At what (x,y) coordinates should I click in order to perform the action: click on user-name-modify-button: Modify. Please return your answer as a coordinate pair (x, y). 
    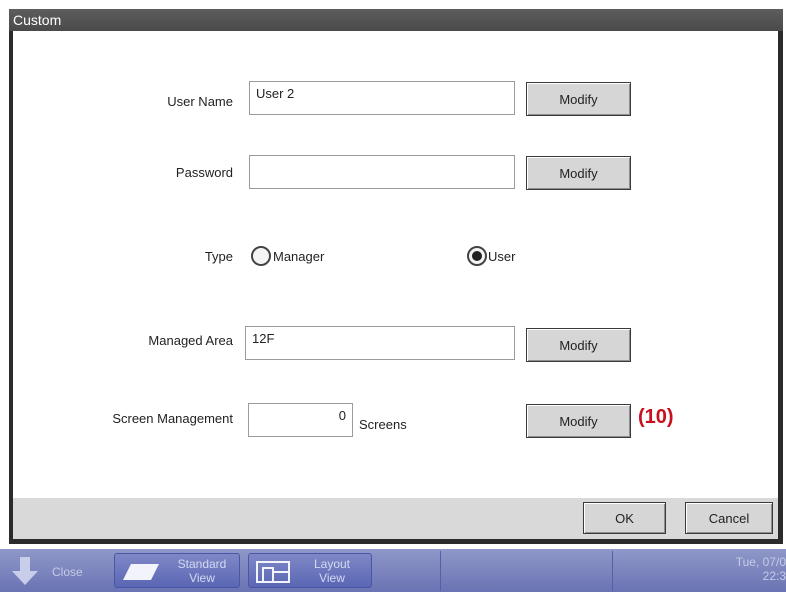
    Looking at the image, I should click on (578, 99).